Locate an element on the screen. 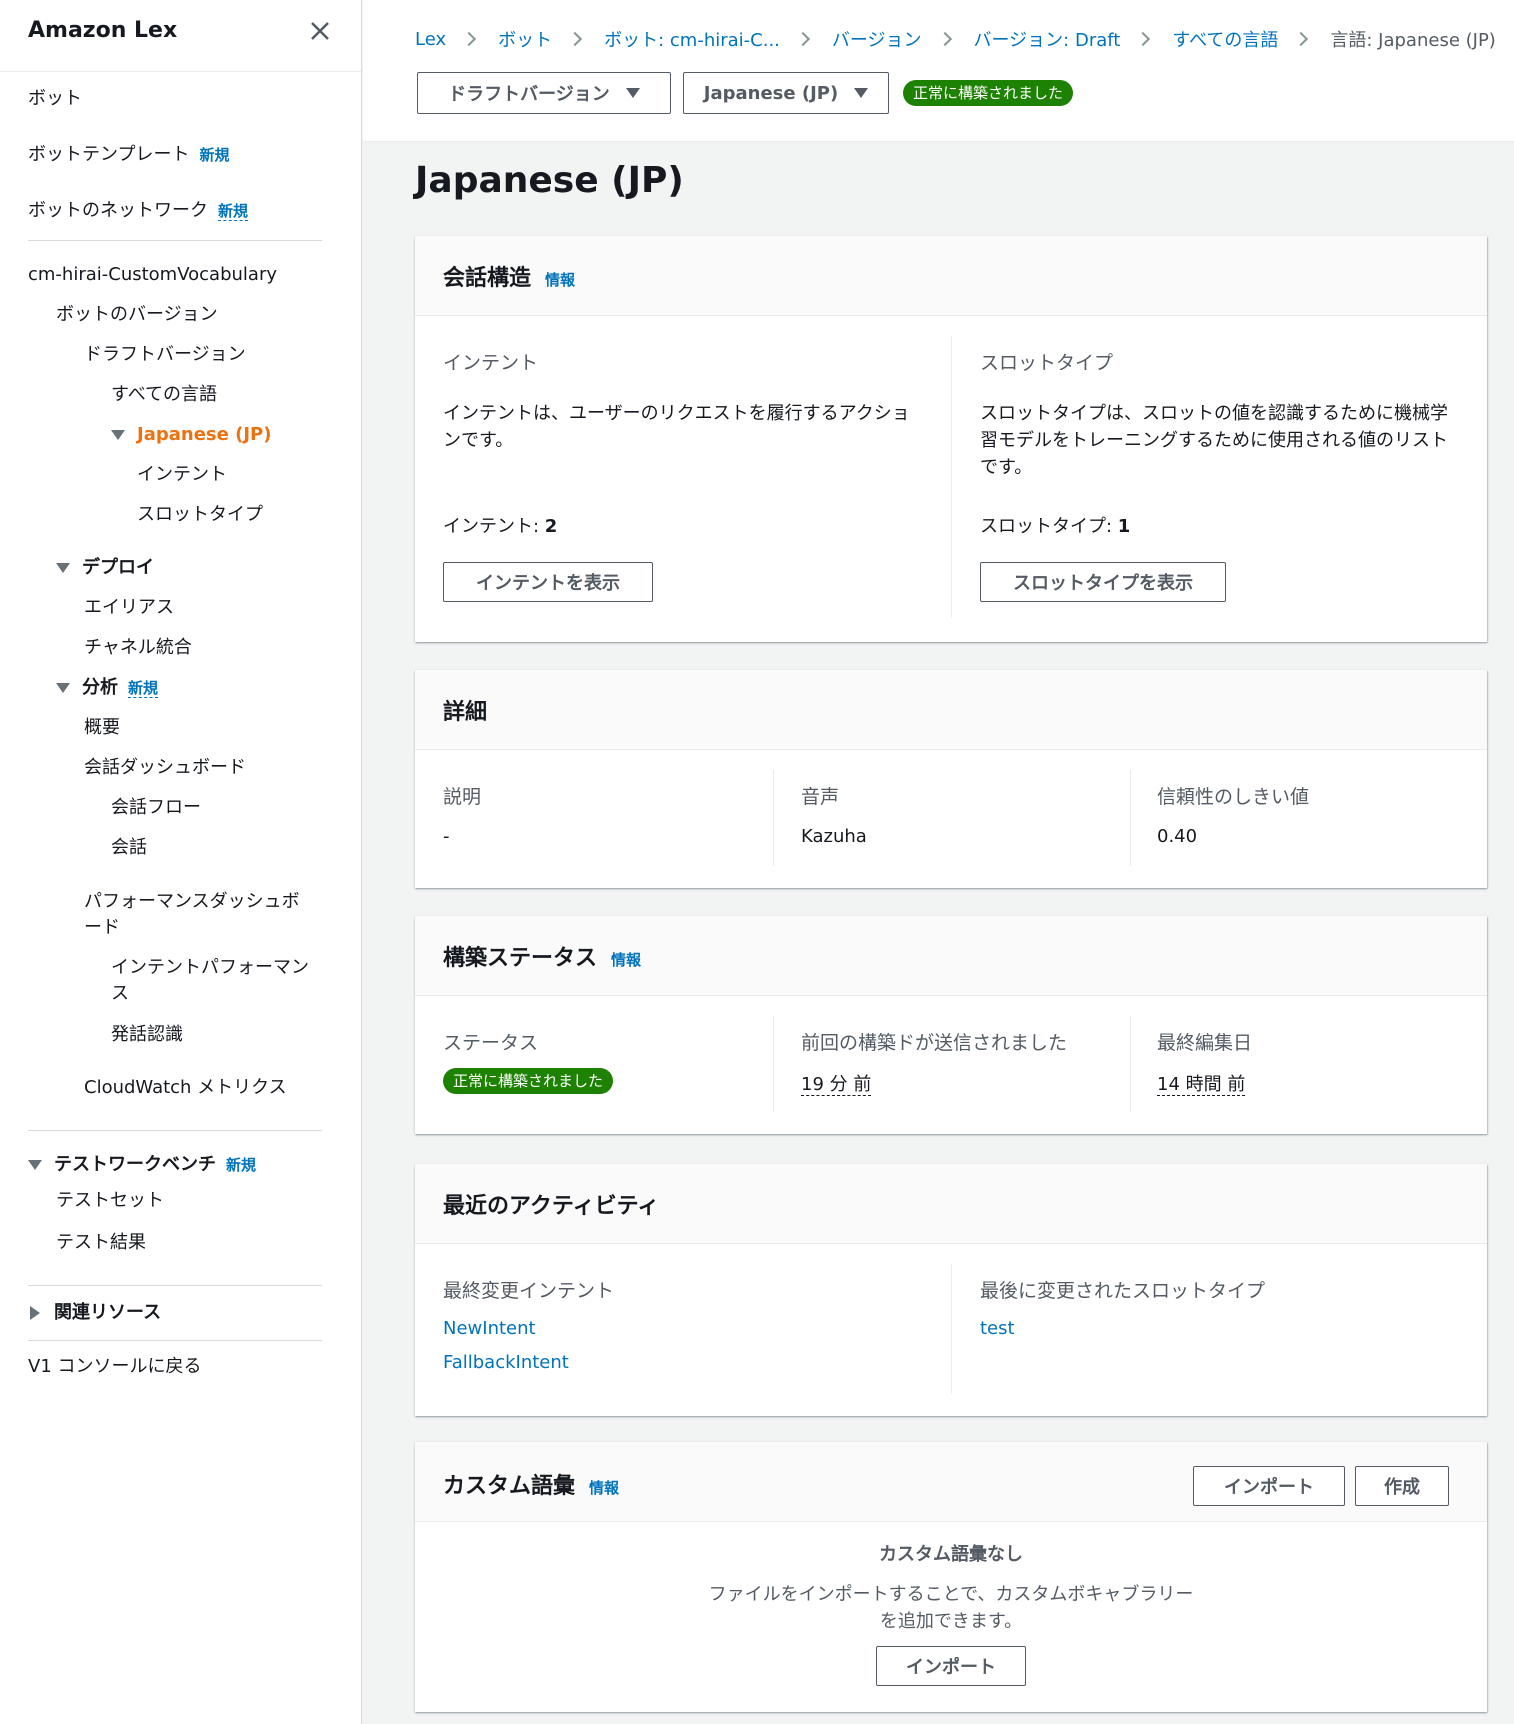 The image size is (1514, 1724). empty-state-title: カスタム語彙なし is located at coordinates (951, 1554).